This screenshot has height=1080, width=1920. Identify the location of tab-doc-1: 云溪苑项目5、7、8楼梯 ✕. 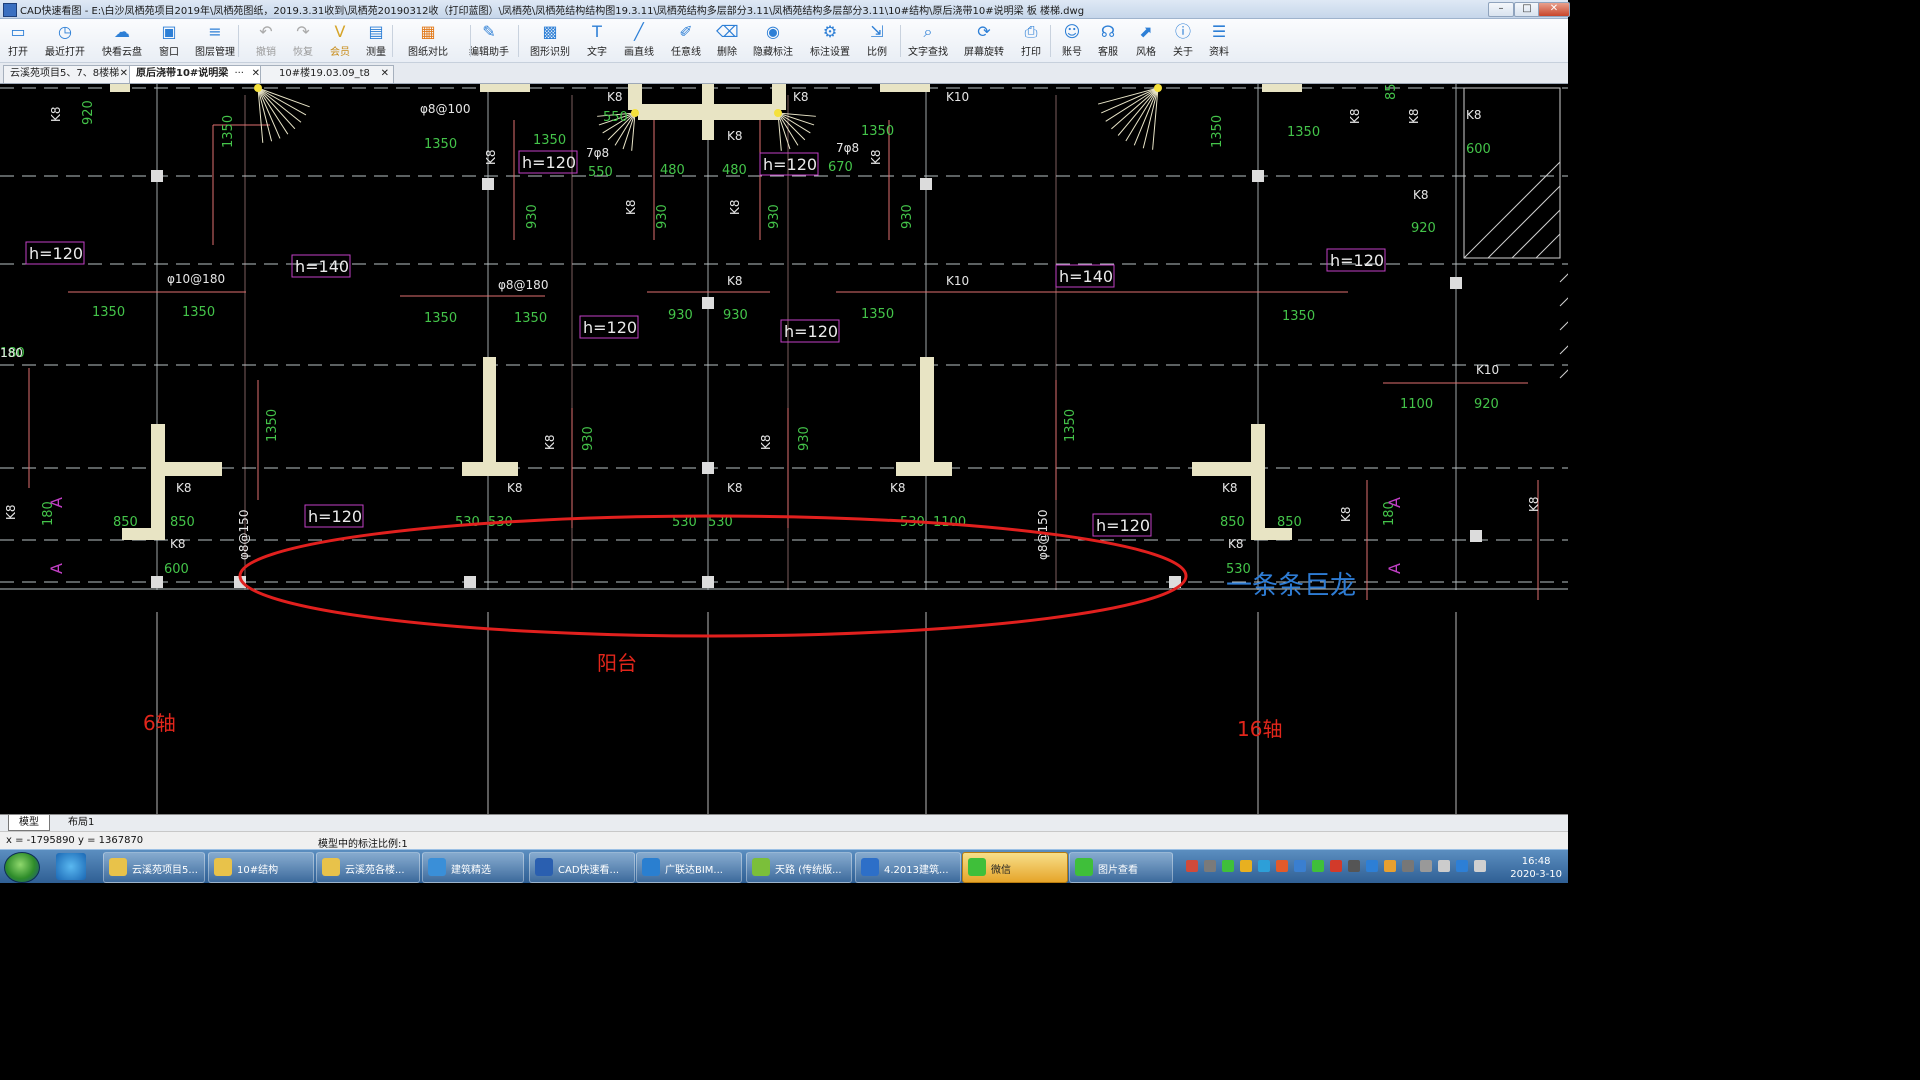
(68, 74).